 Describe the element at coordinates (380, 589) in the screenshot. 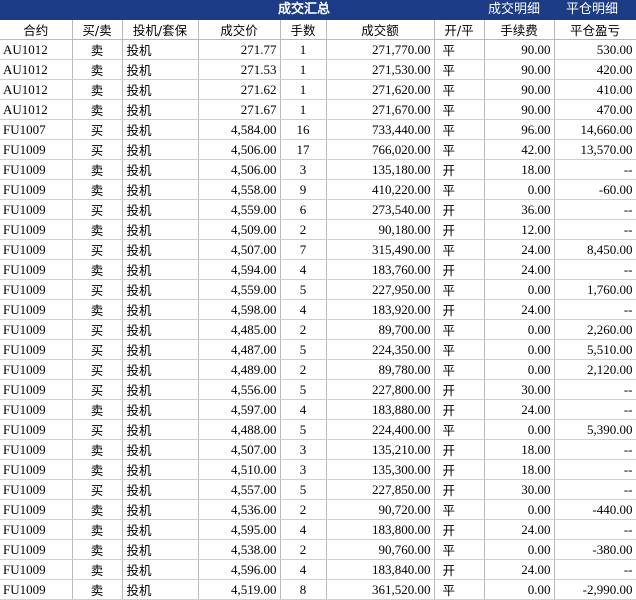

I see `cell-amount: 361,520.00` at that location.